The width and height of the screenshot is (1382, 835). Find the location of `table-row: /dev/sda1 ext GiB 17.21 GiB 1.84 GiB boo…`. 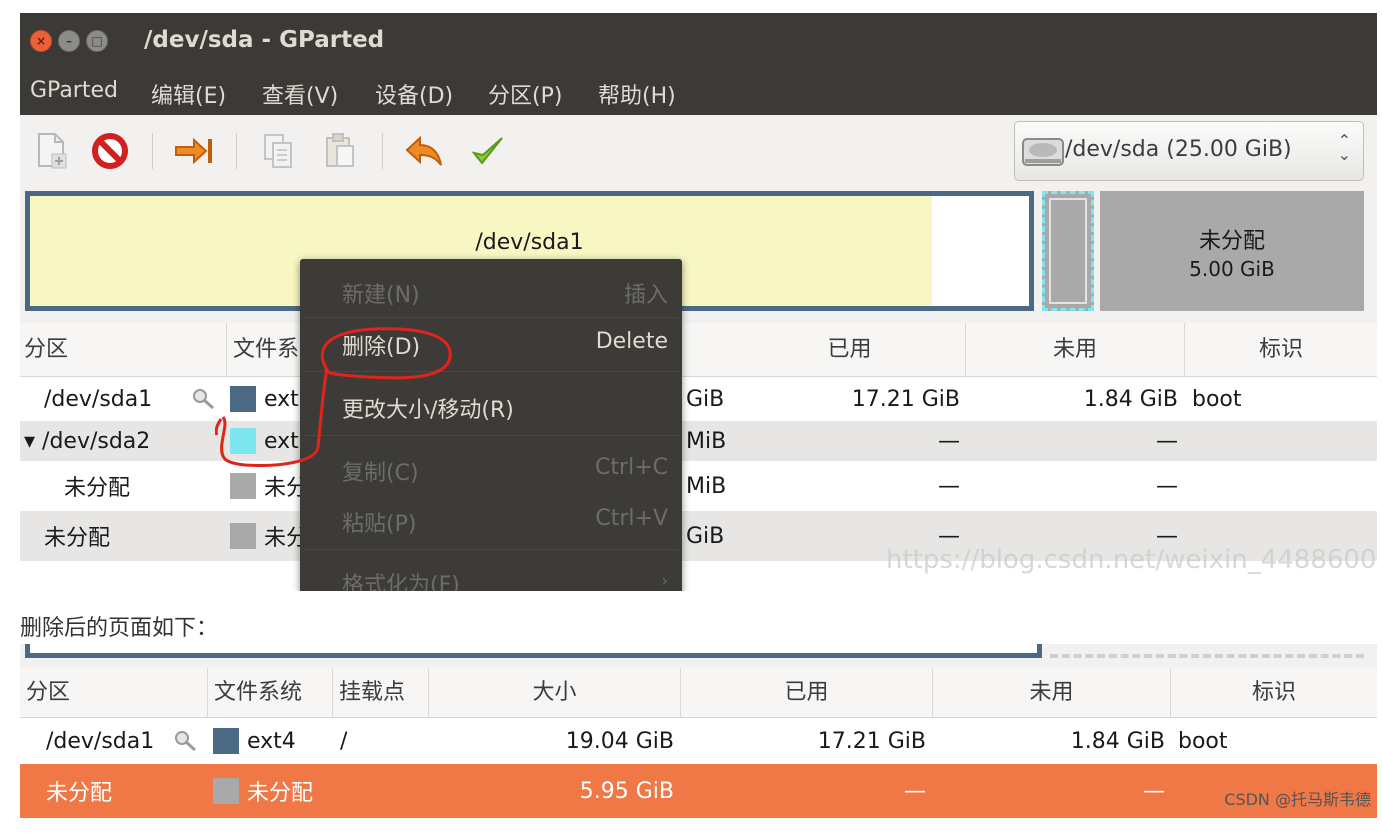

table-row: /dev/sda1 ext GiB 17.21 GiB 1.84 GiB boo… is located at coordinates (698, 399).